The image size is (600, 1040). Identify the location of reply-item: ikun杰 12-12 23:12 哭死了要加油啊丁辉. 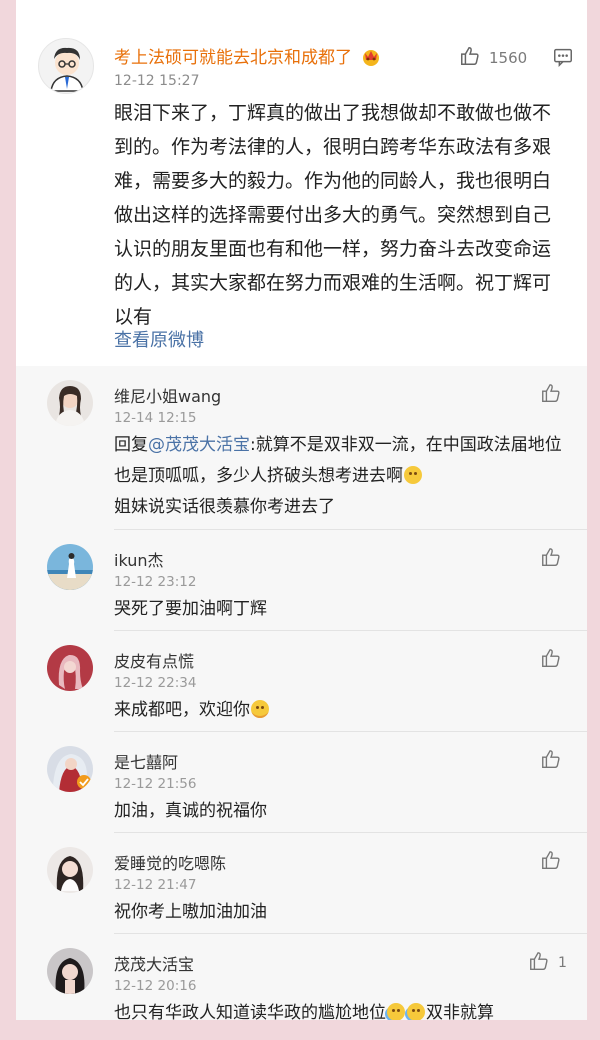
(301, 580).